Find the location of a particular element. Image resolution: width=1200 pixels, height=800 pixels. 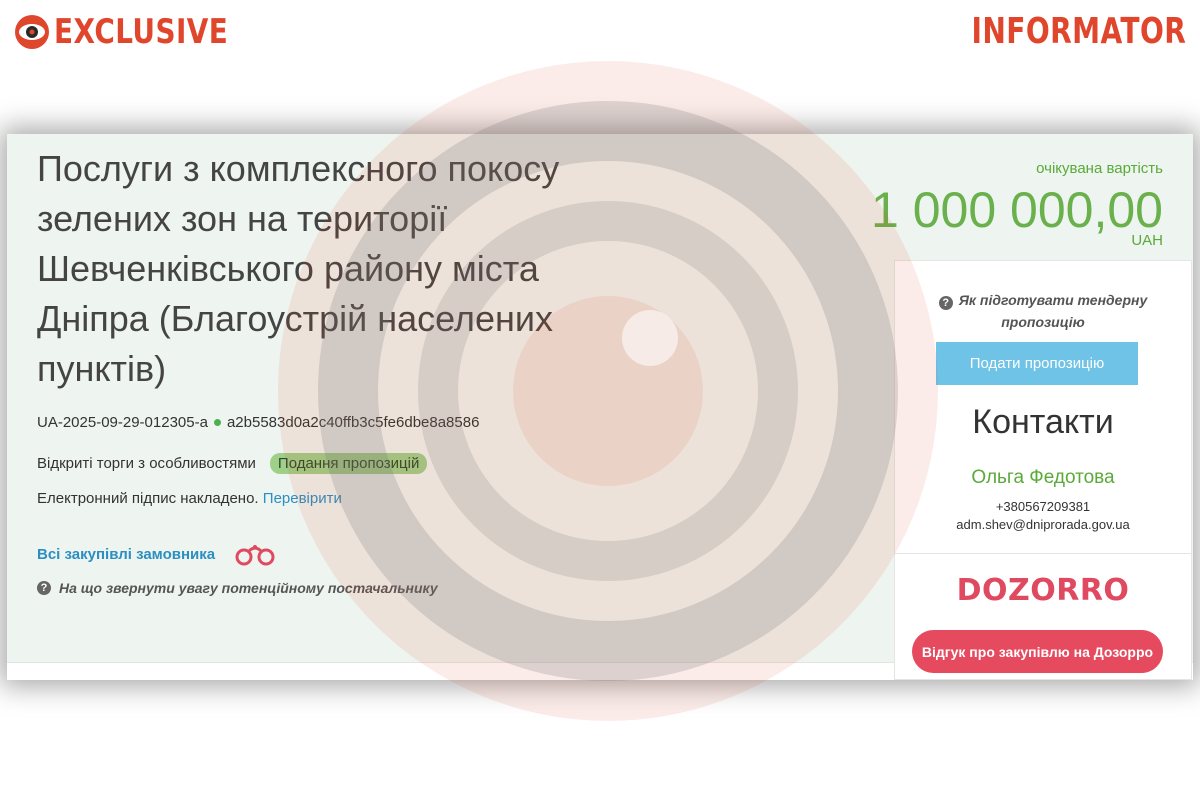

status-badge: Подання пропозицій is located at coordinates (348, 463).